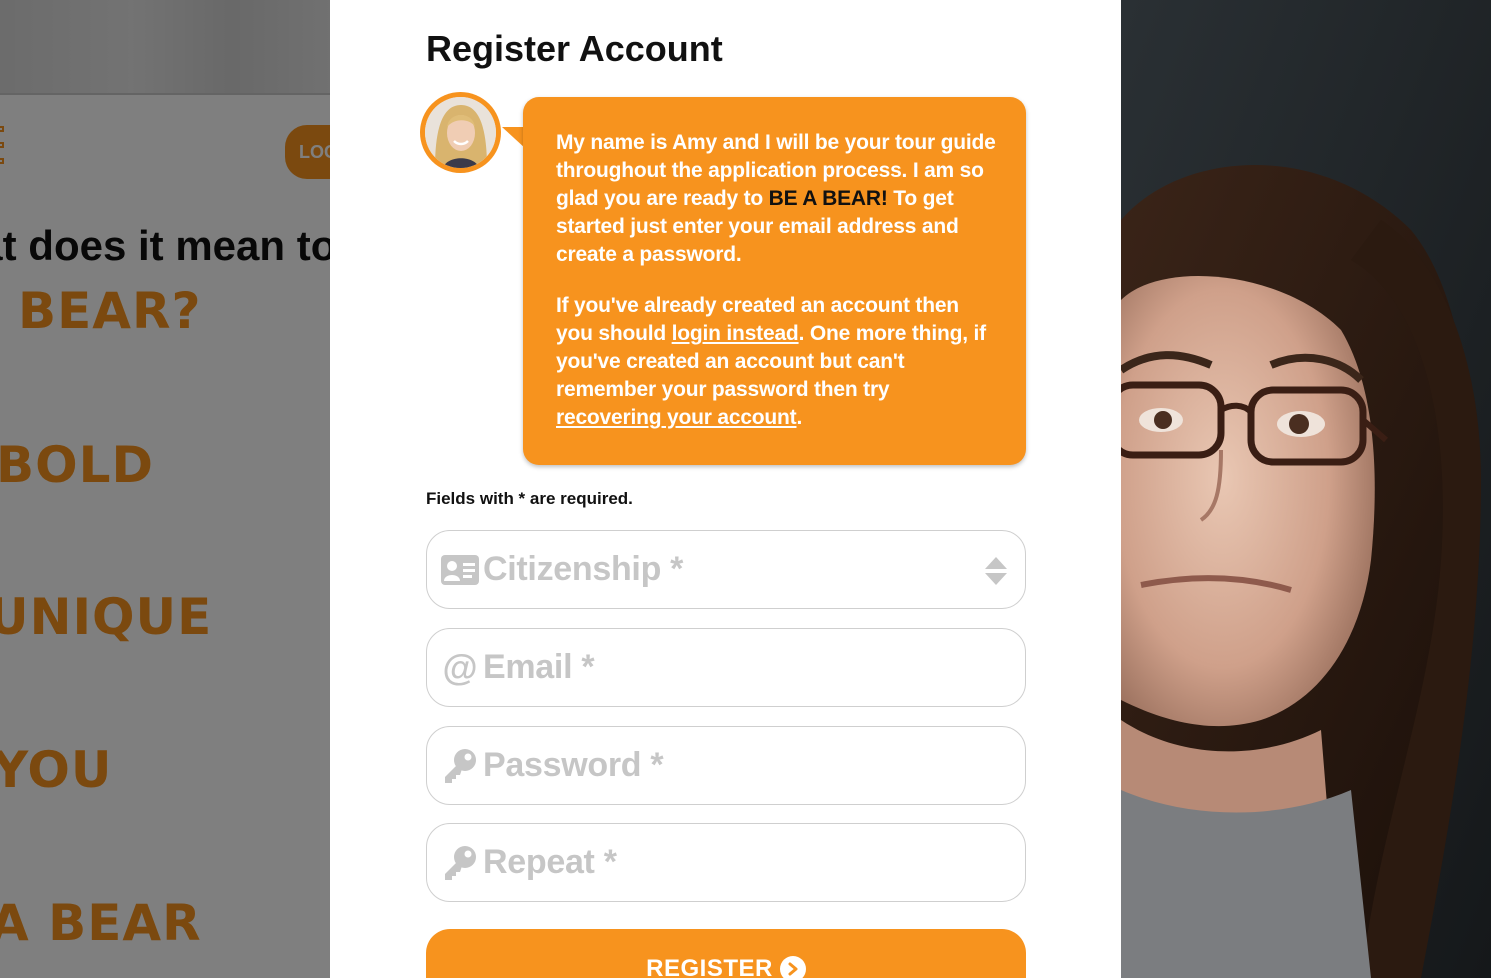  Describe the element at coordinates (726, 569) in the screenshot. I see `citizenship-select: Citizenship *` at that location.